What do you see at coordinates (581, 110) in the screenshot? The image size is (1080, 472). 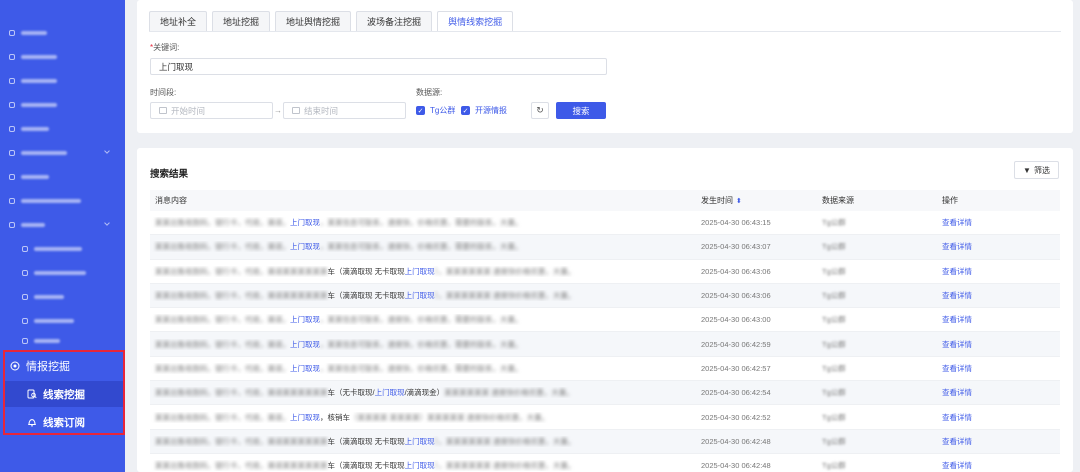 I see `search-button: 搜索` at bounding box center [581, 110].